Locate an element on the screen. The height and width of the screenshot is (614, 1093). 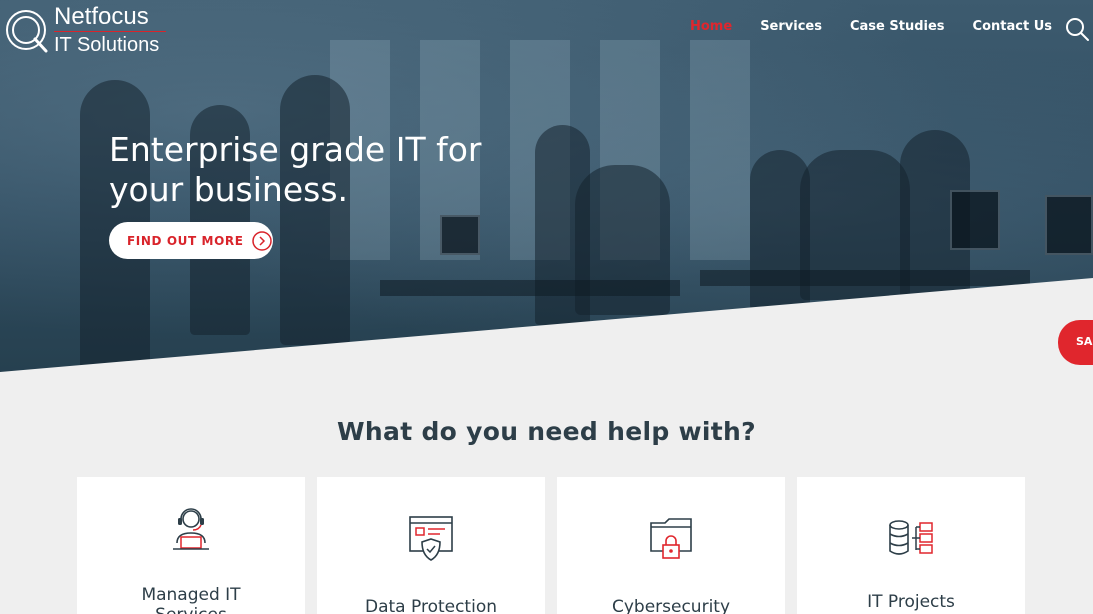
service-card-data-protection: Data Protection is located at coordinates (431, 545).